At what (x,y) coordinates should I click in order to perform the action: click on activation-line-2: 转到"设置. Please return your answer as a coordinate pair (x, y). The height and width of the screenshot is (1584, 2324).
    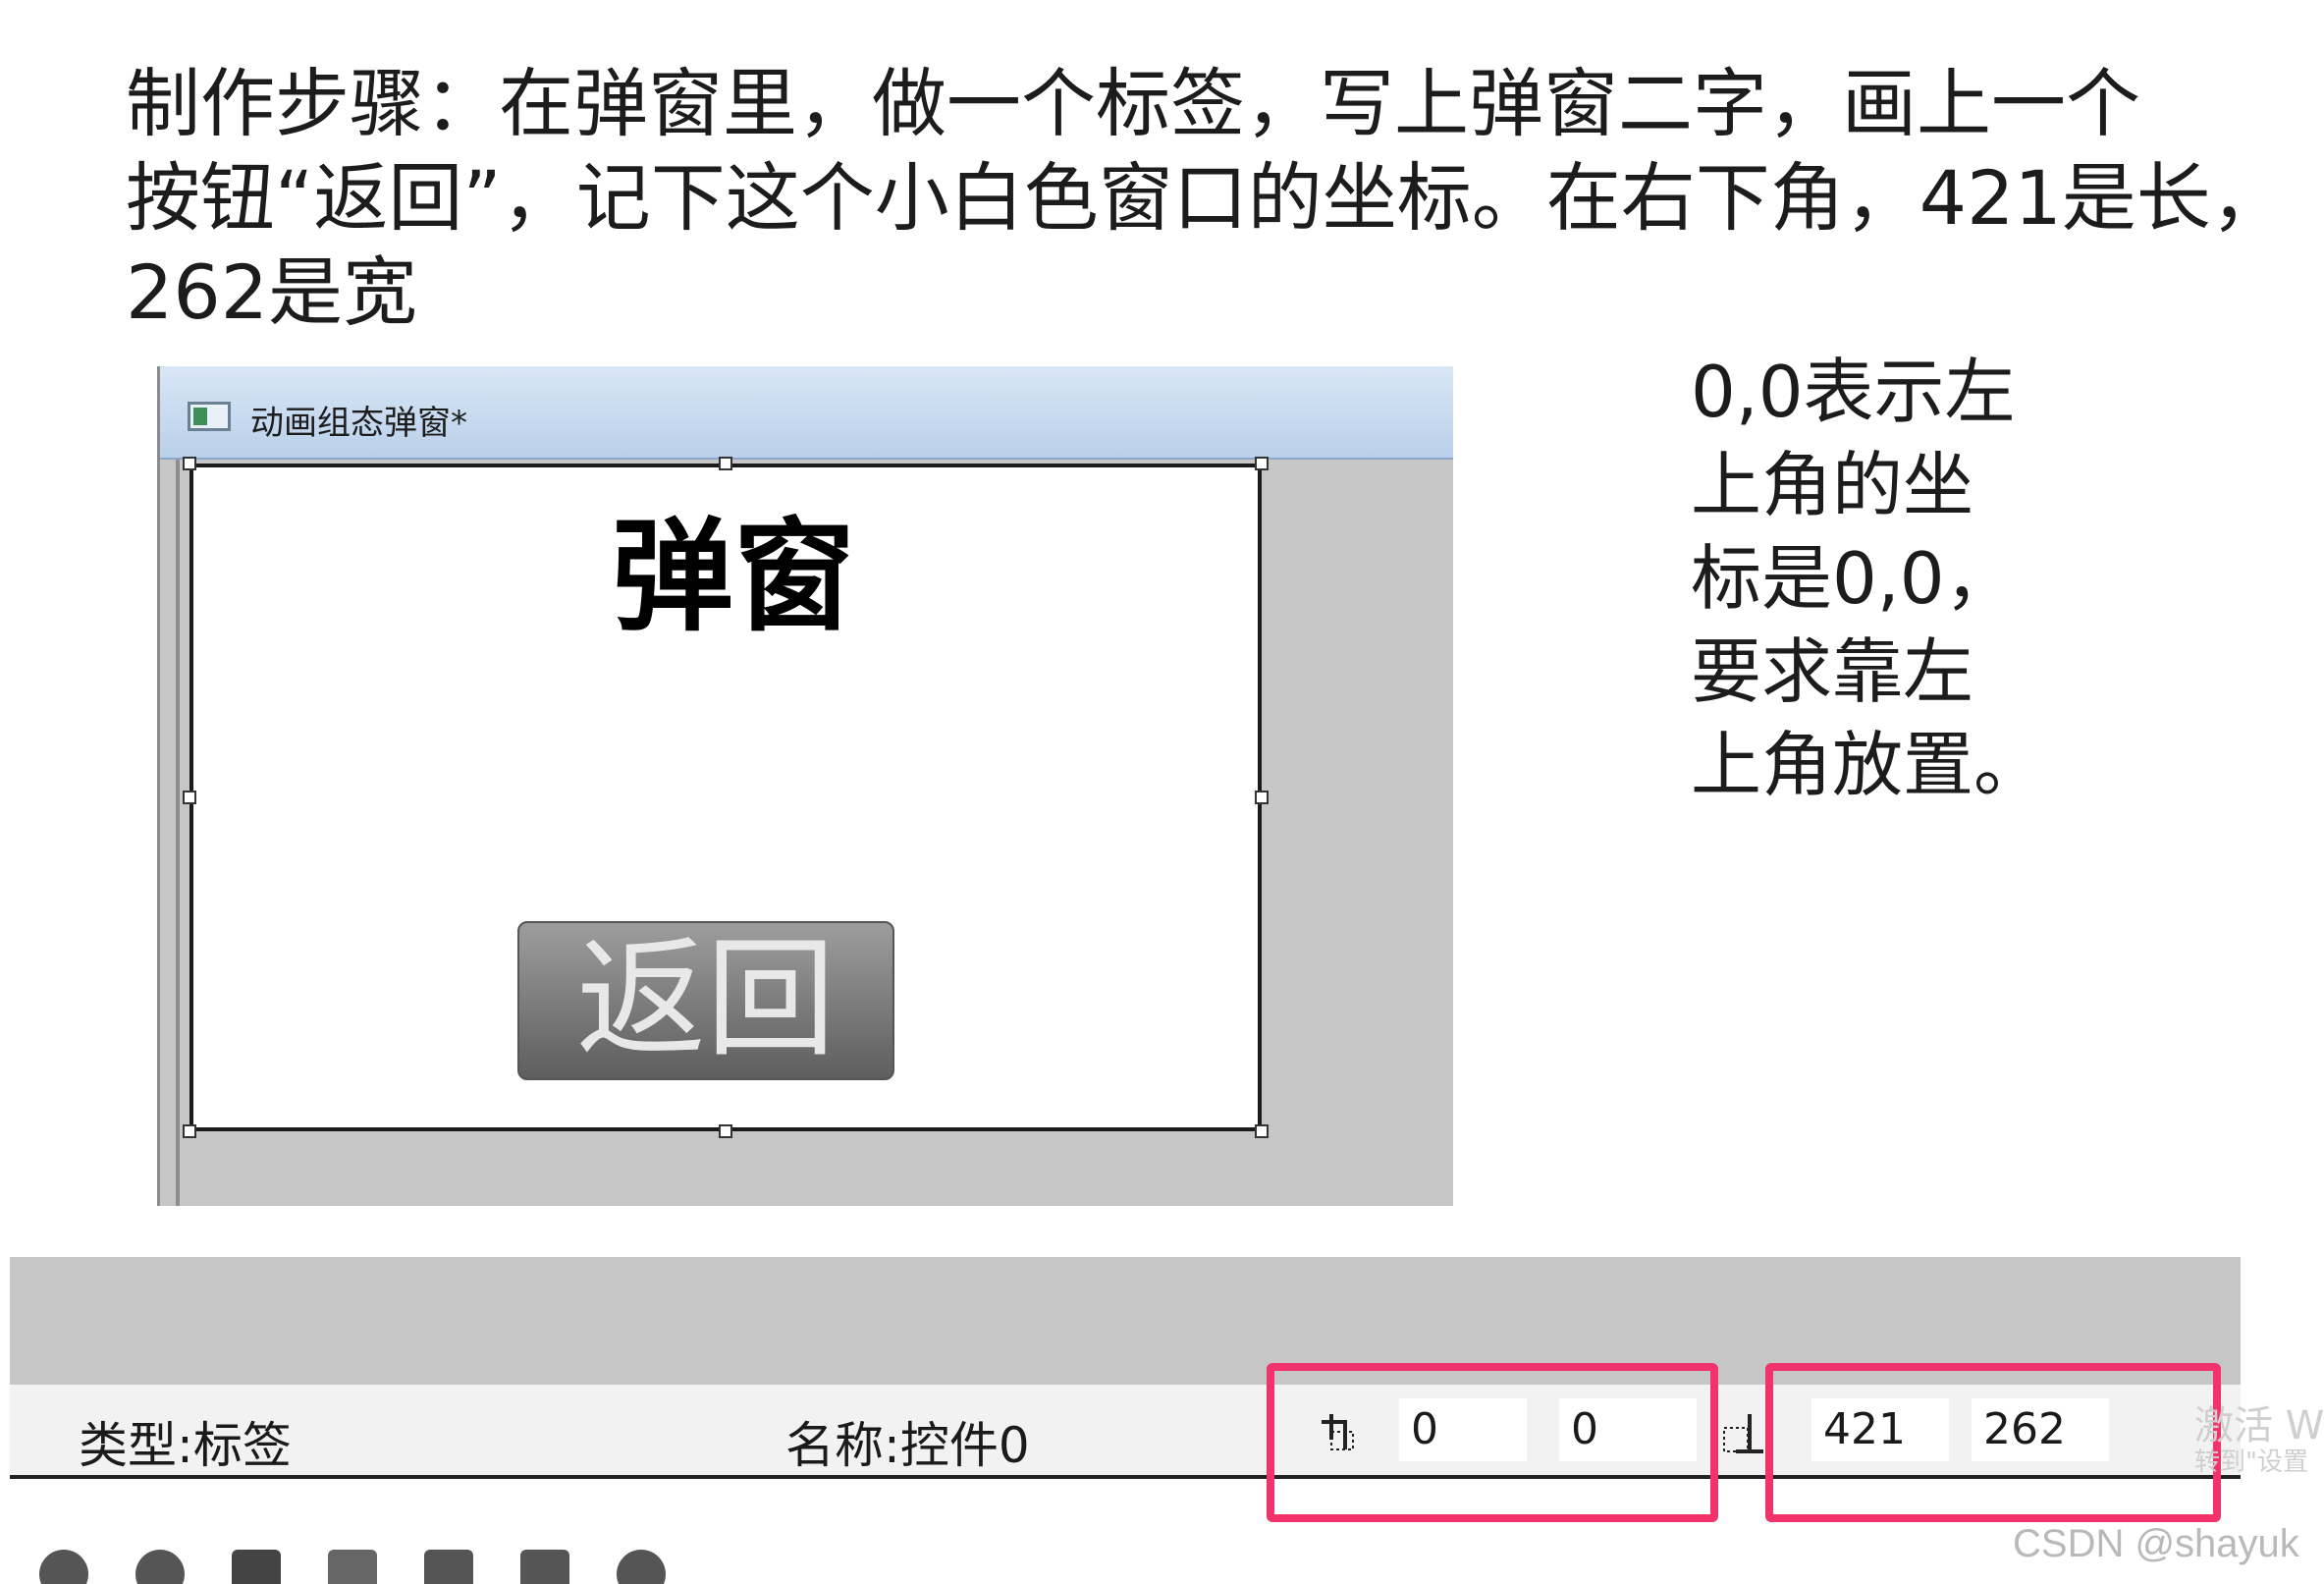
    Looking at the image, I should click on (2251, 1462).